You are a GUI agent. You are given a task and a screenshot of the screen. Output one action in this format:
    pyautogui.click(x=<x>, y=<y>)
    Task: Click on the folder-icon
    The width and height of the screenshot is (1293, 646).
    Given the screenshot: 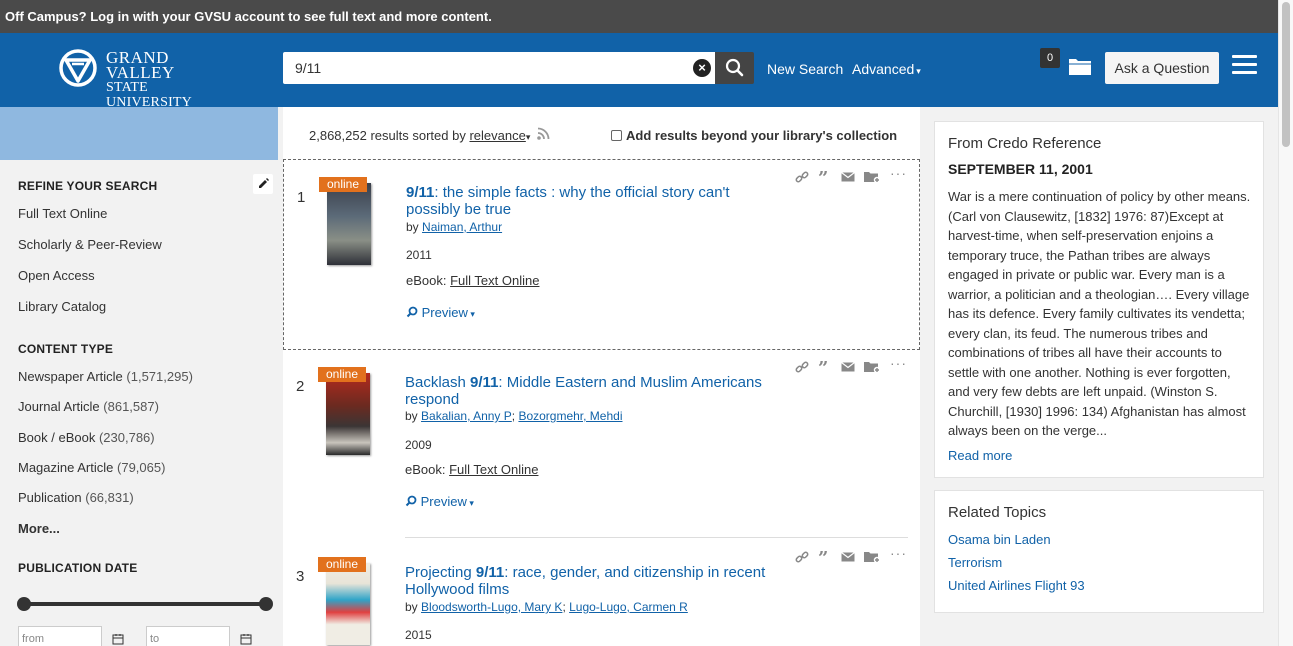 What is the action you would take?
    pyautogui.click(x=1080, y=67)
    